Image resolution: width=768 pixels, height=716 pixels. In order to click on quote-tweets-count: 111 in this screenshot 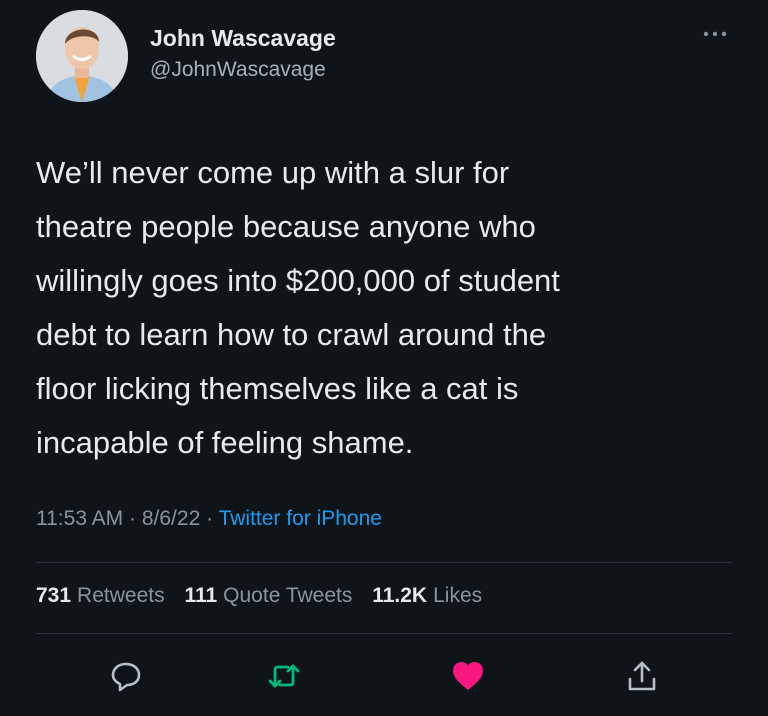, I will do `click(201, 595)`.